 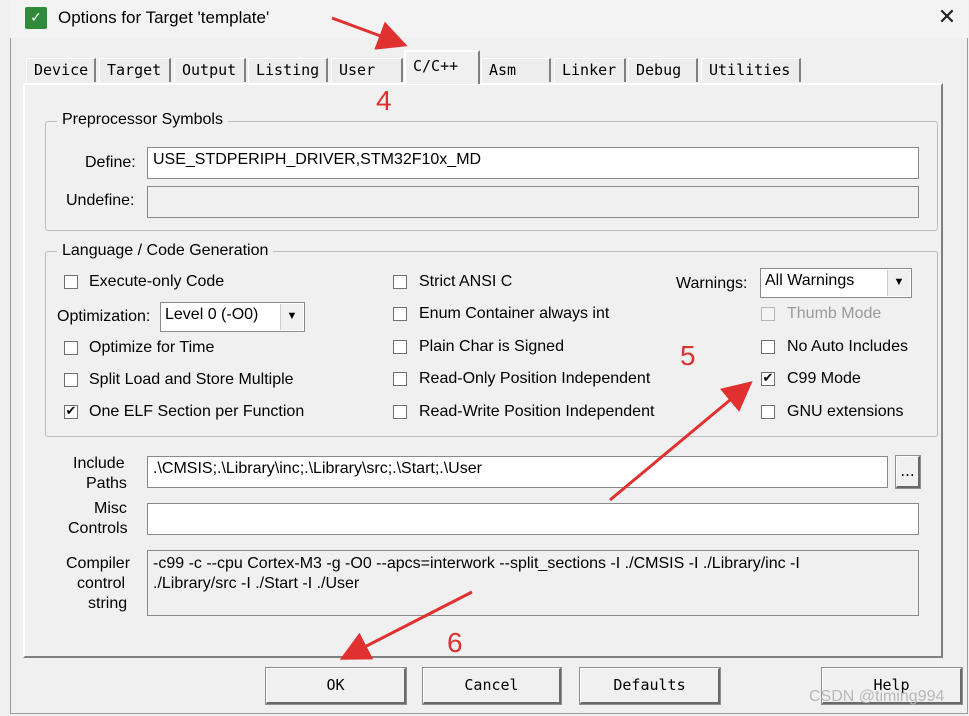 I want to click on arrow-to-cpp-tab, so click(x=369, y=33).